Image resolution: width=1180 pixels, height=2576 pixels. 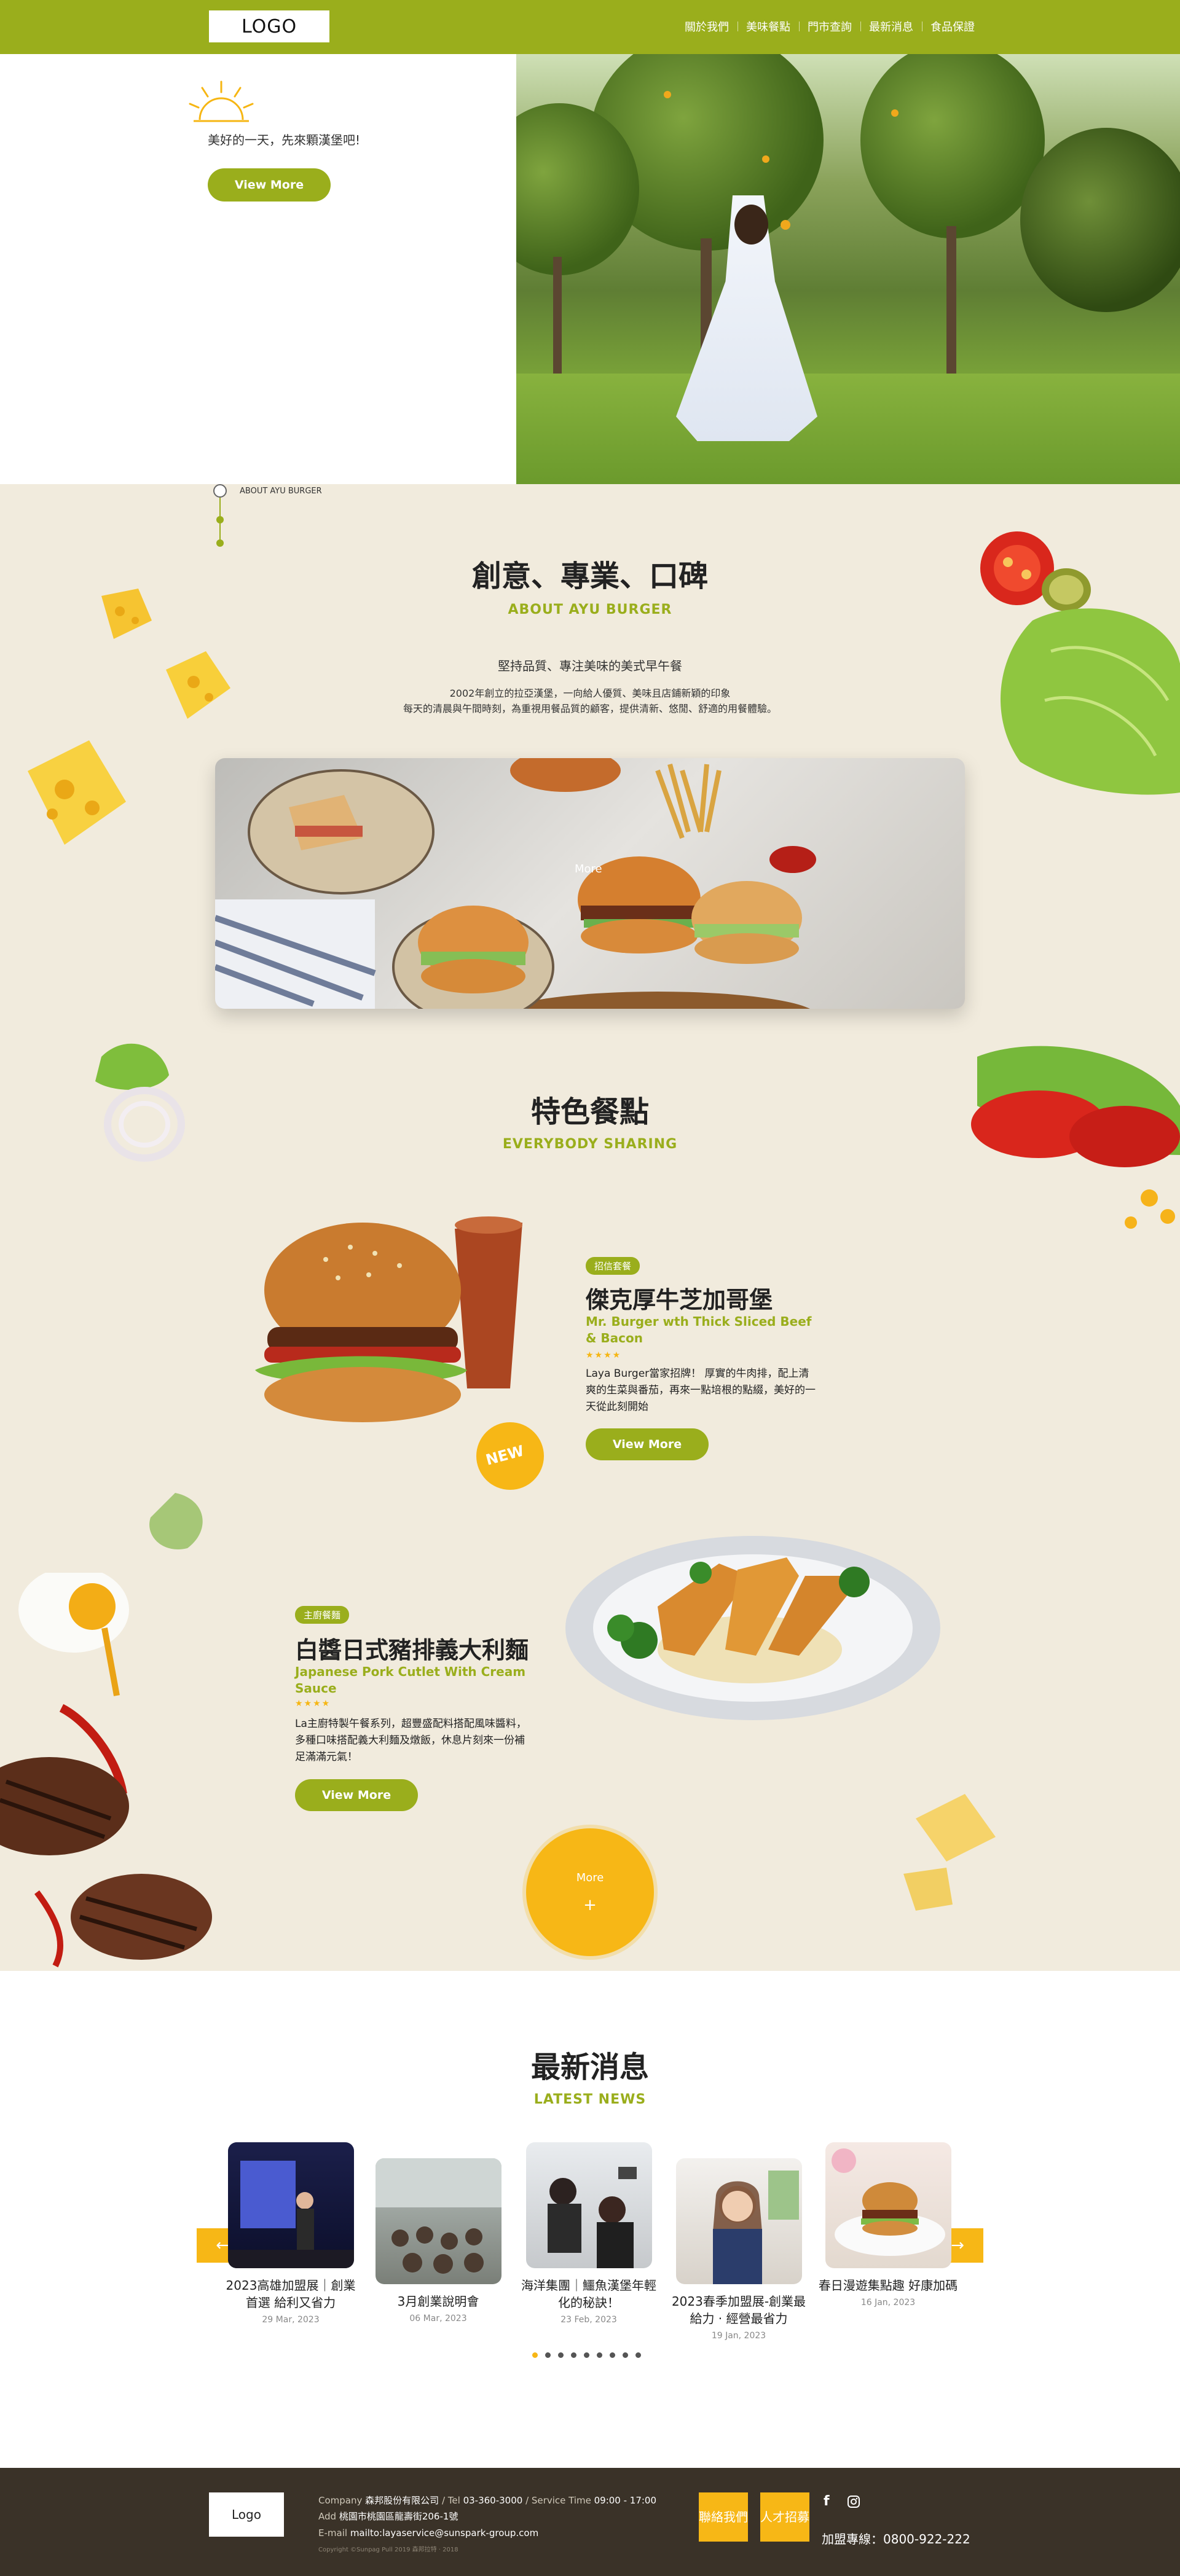 I want to click on dish1-view-more-button: View More, so click(x=647, y=1444).